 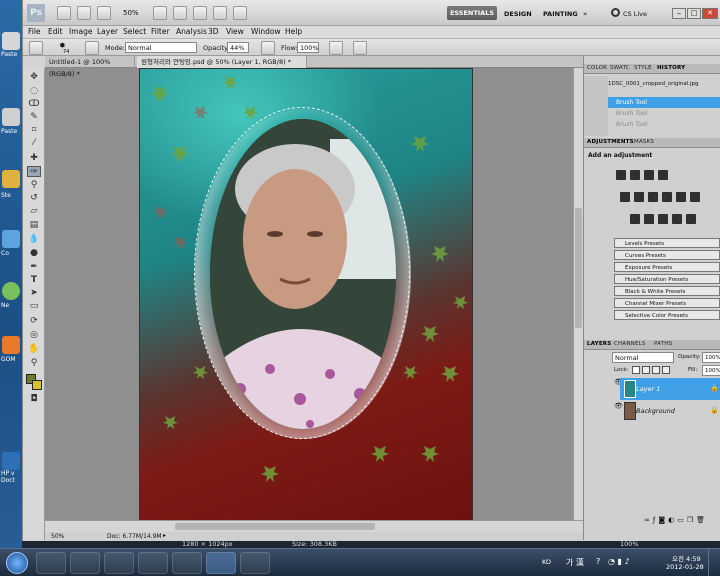 What do you see at coordinates (55, 31) in the screenshot?
I see `menu-edit: Edit` at bounding box center [55, 31].